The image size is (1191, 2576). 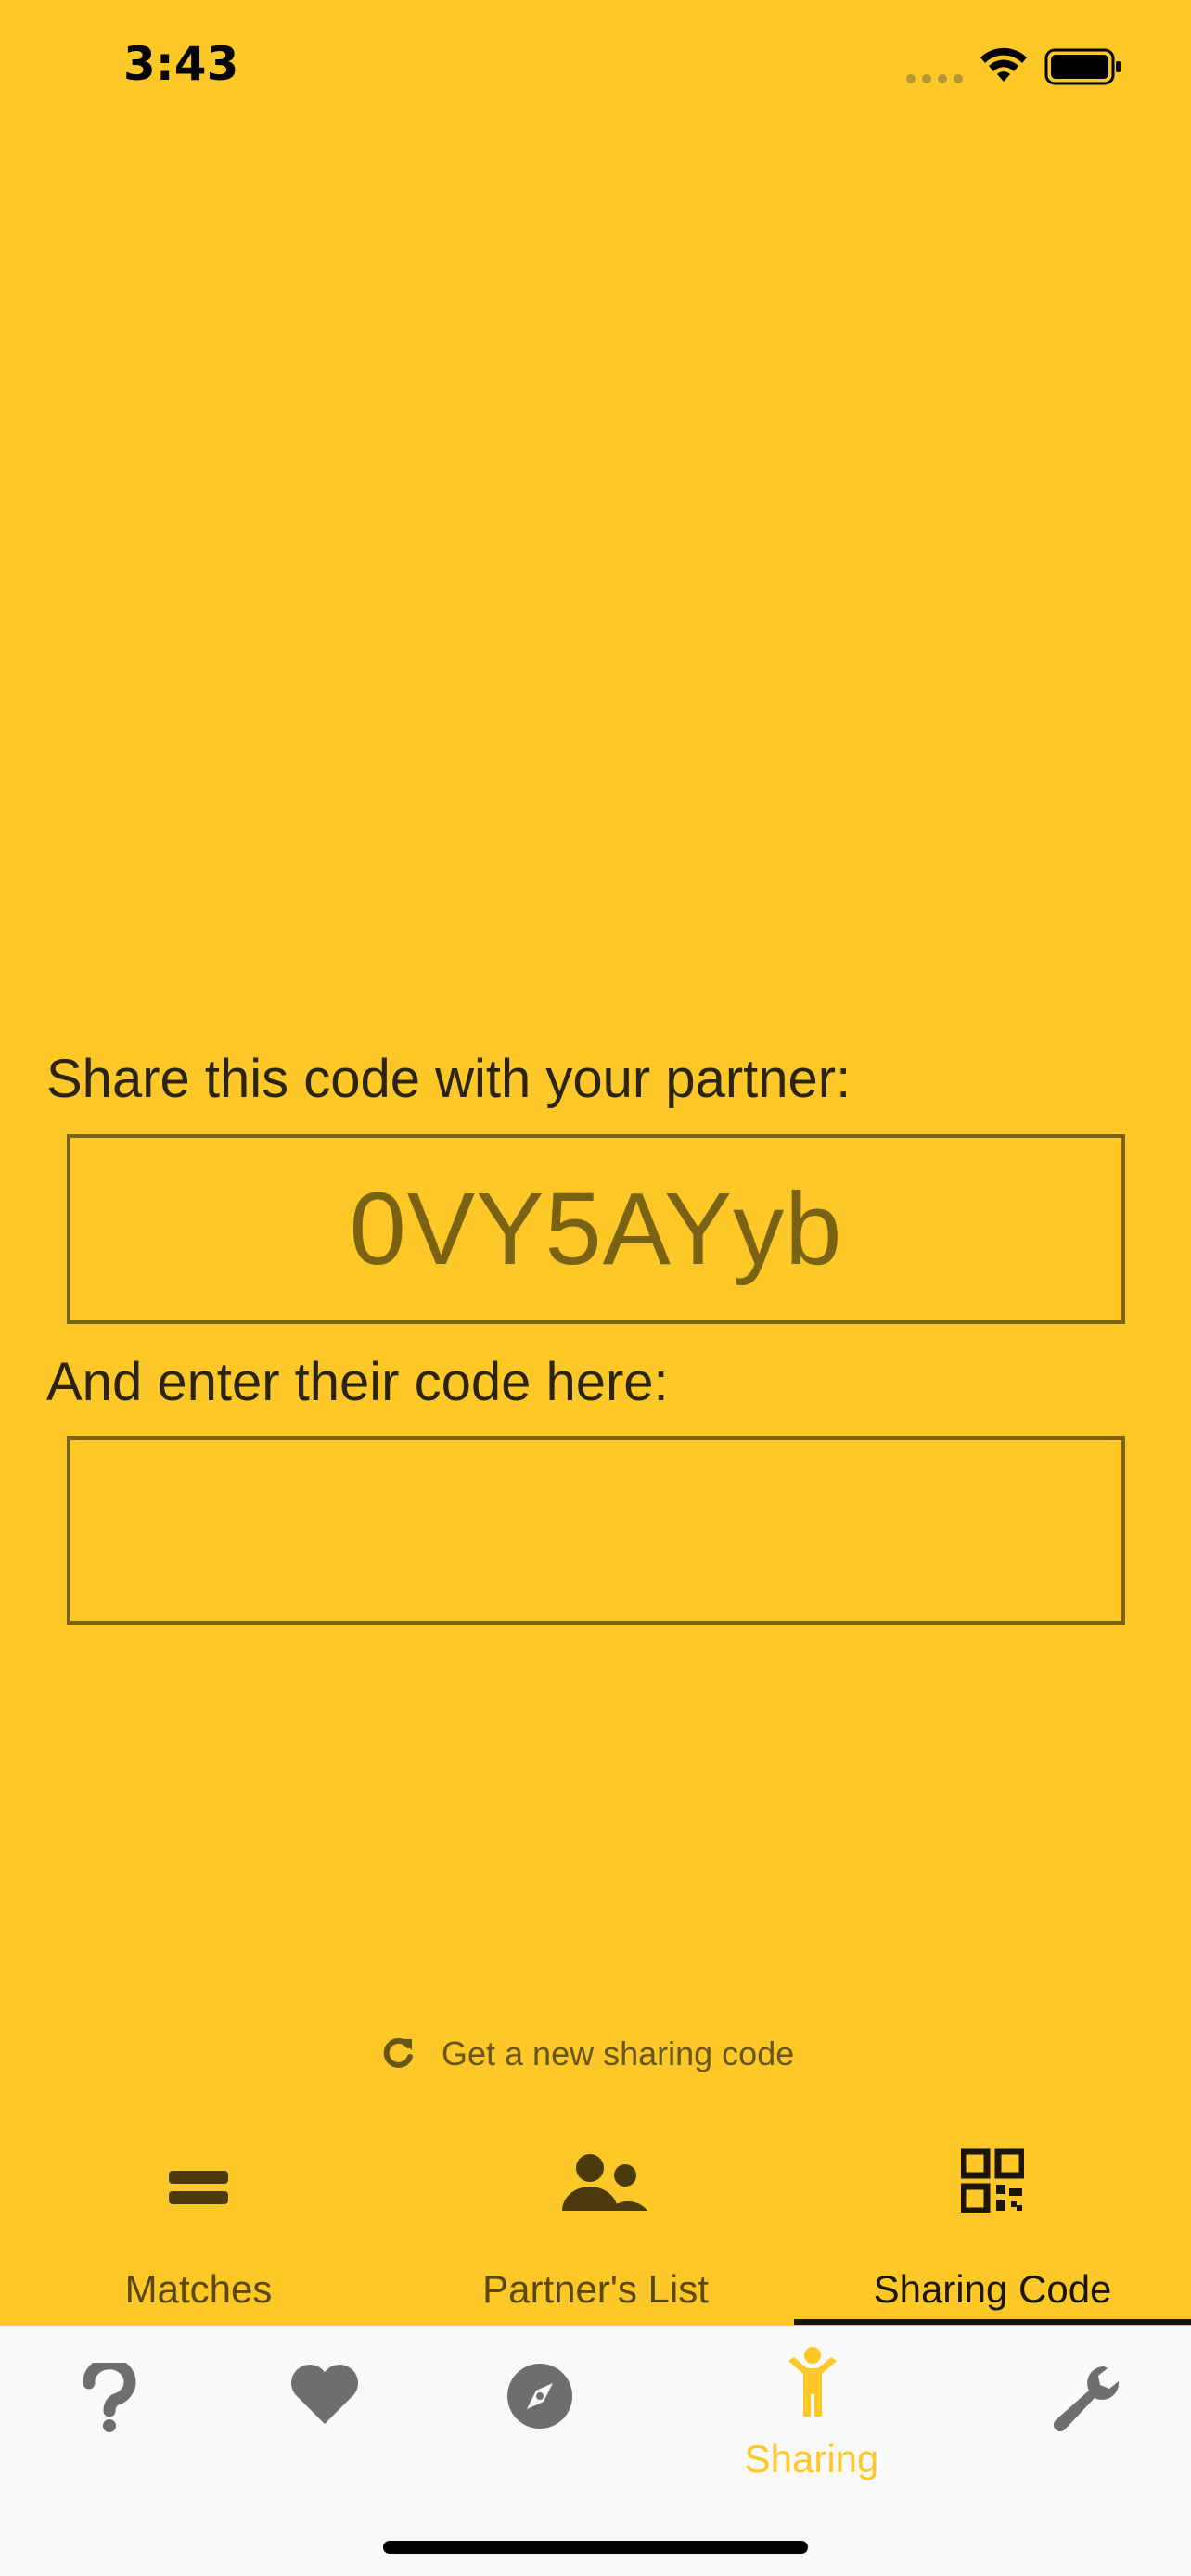 I want to click on refresh-icon, so click(x=398, y=2052).